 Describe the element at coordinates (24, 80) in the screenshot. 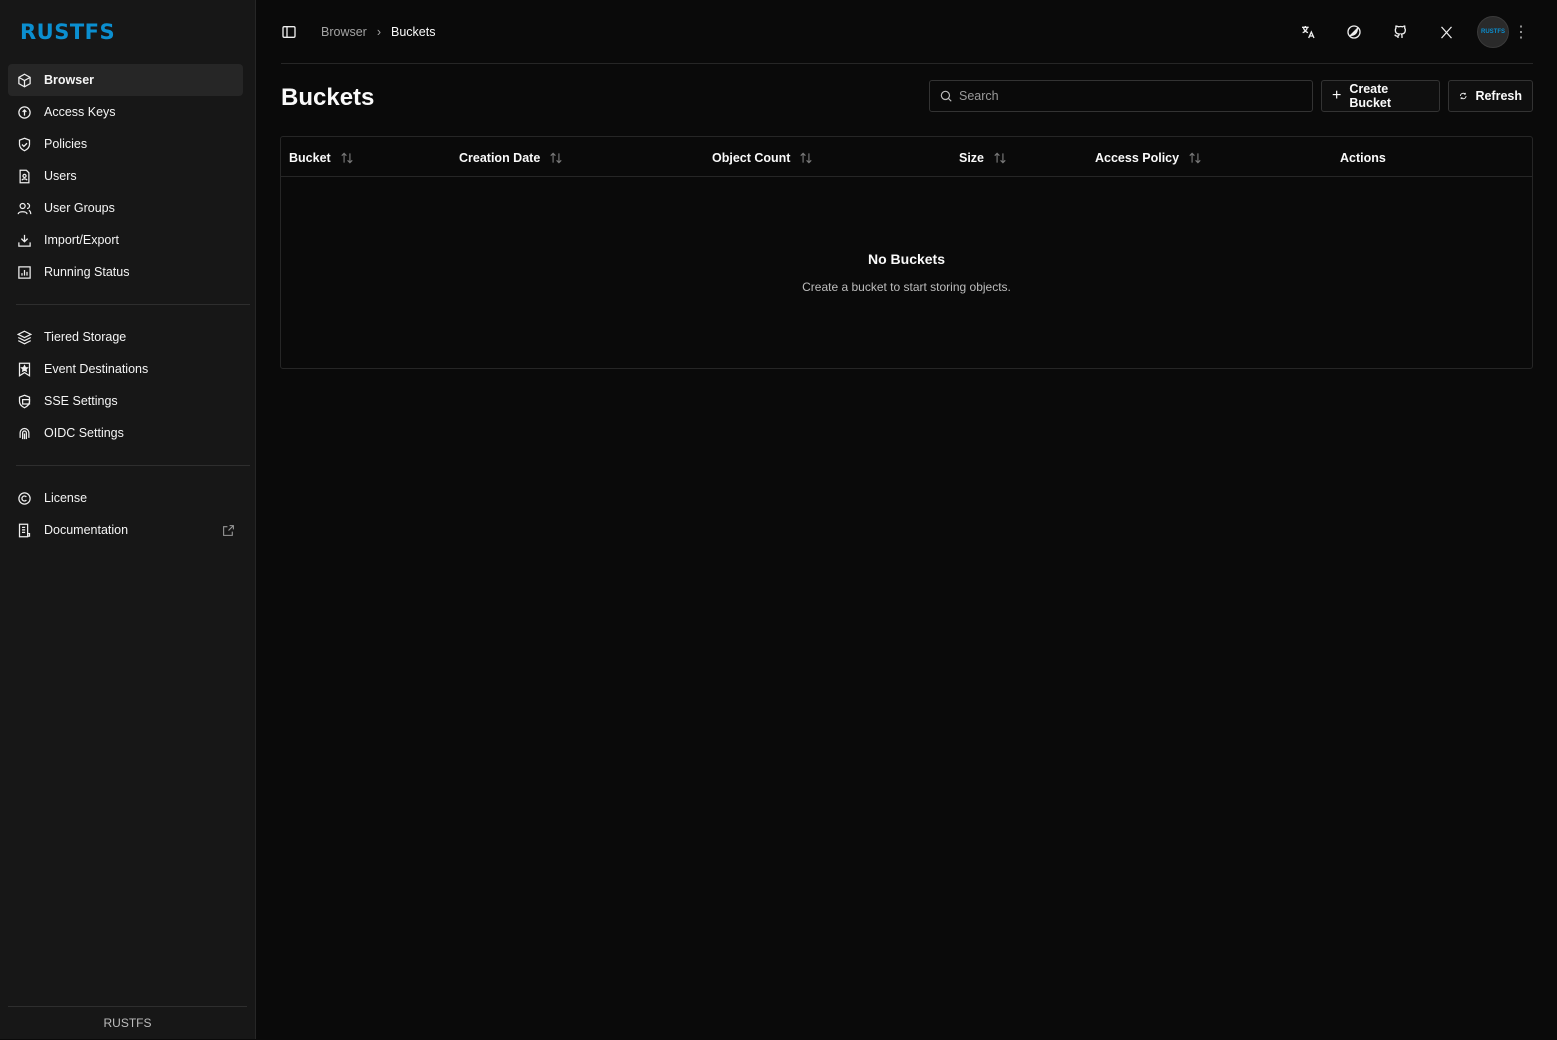

I see `cube-icon` at that location.